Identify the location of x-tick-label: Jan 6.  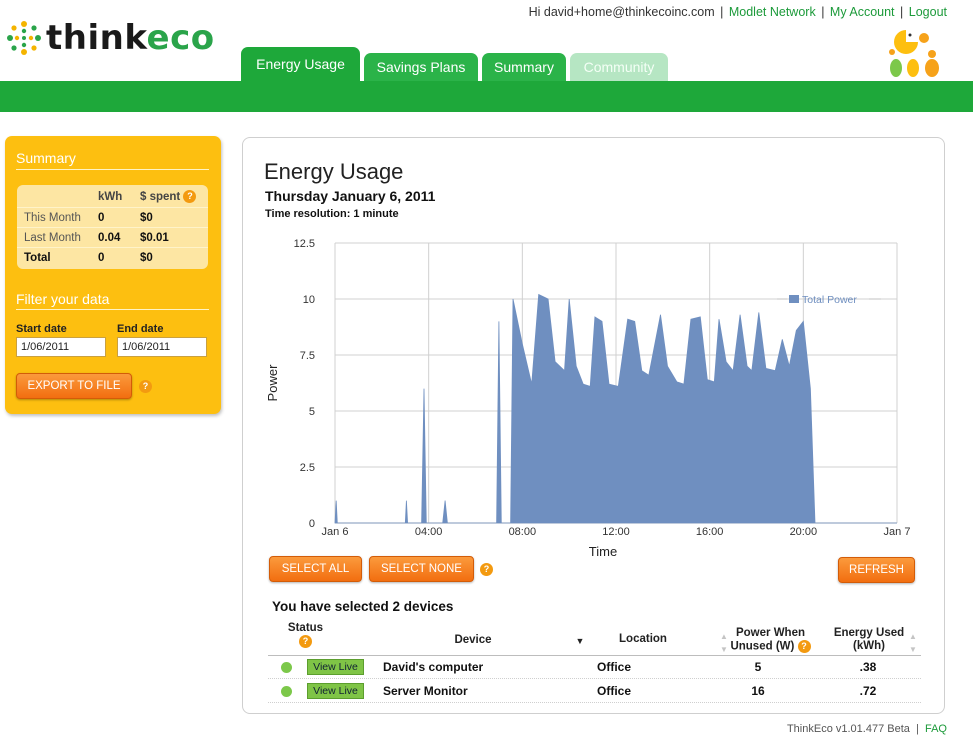
(335, 532).